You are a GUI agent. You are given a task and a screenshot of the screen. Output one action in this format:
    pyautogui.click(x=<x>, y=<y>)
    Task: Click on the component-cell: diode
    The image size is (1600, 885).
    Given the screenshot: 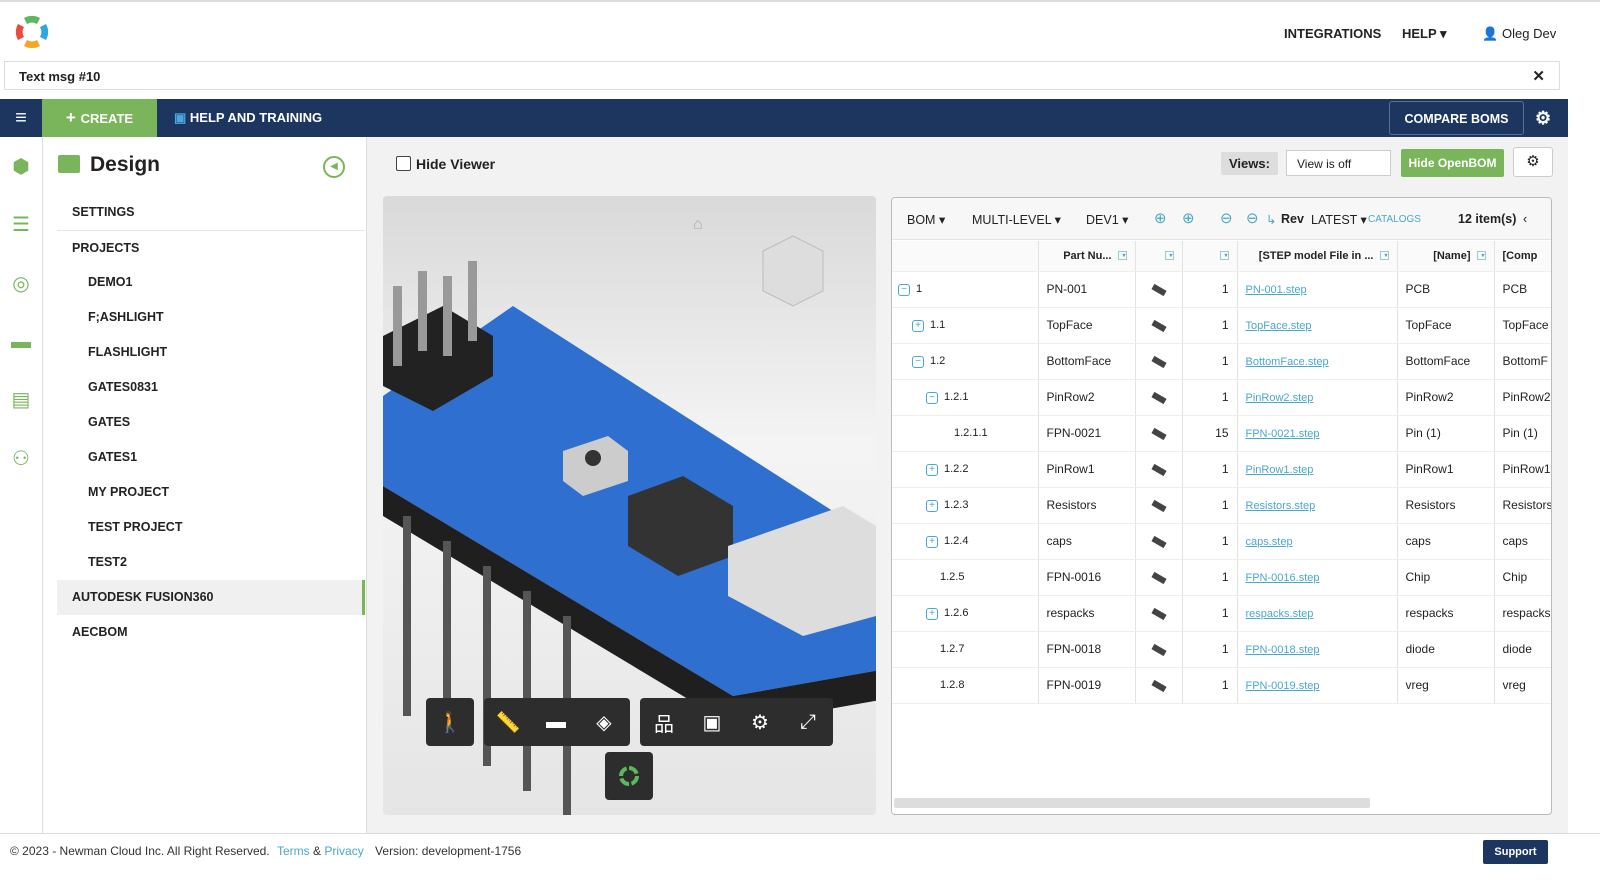 What is the action you would take?
    pyautogui.click(x=1522, y=649)
    